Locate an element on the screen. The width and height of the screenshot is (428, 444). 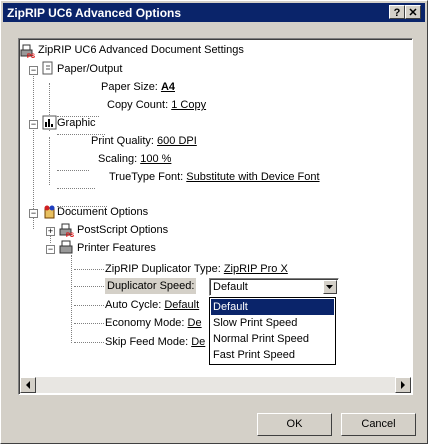
arrow-right-icon is located at coordinates (403, 385).